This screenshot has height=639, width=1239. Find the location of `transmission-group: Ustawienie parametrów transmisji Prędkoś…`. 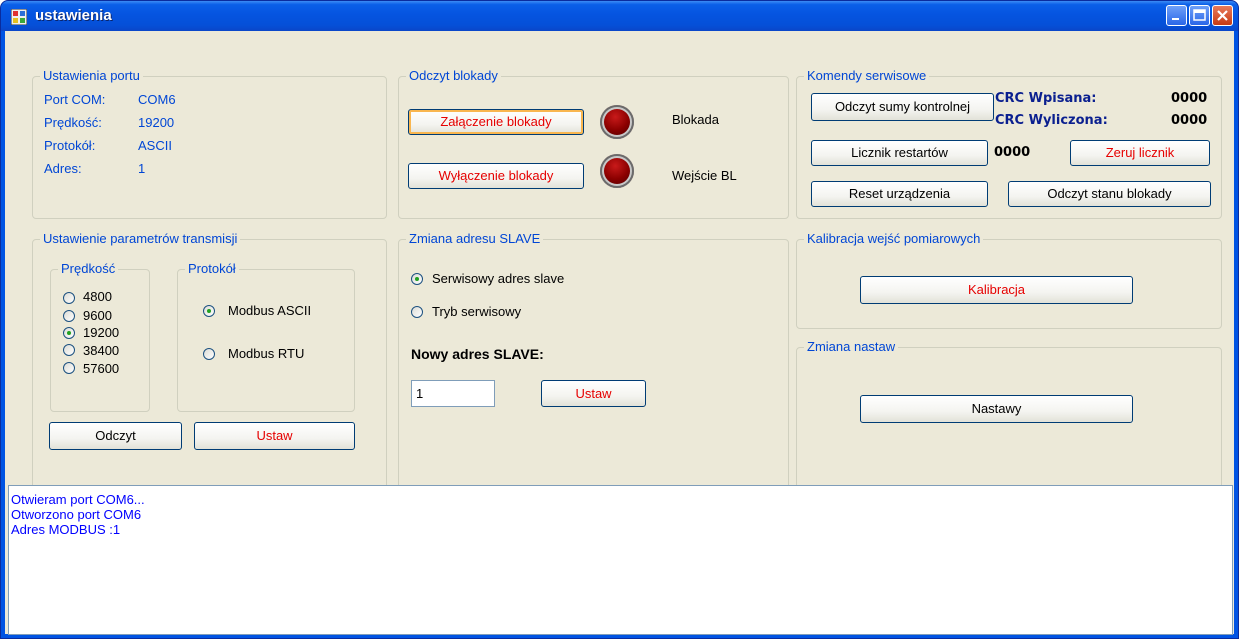

transmission-group: Ustawienie parametrów transmisji Prędkoś… is located at coordinates (209, 368).